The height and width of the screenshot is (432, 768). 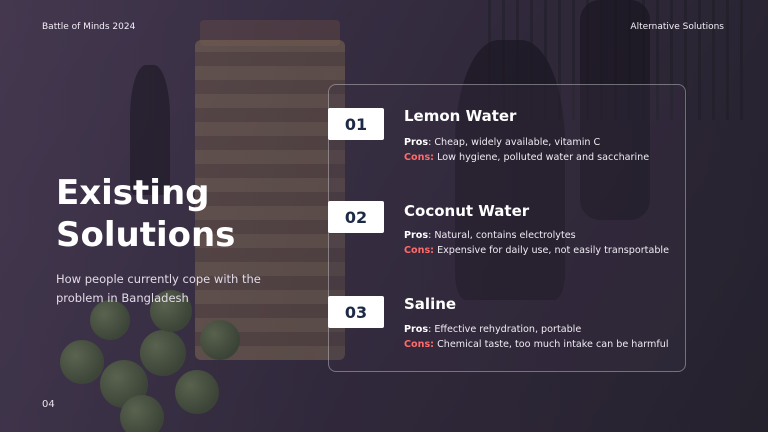 I want to click on pros-text: : Effective rehydration, portable, so click(x=505, y=329).